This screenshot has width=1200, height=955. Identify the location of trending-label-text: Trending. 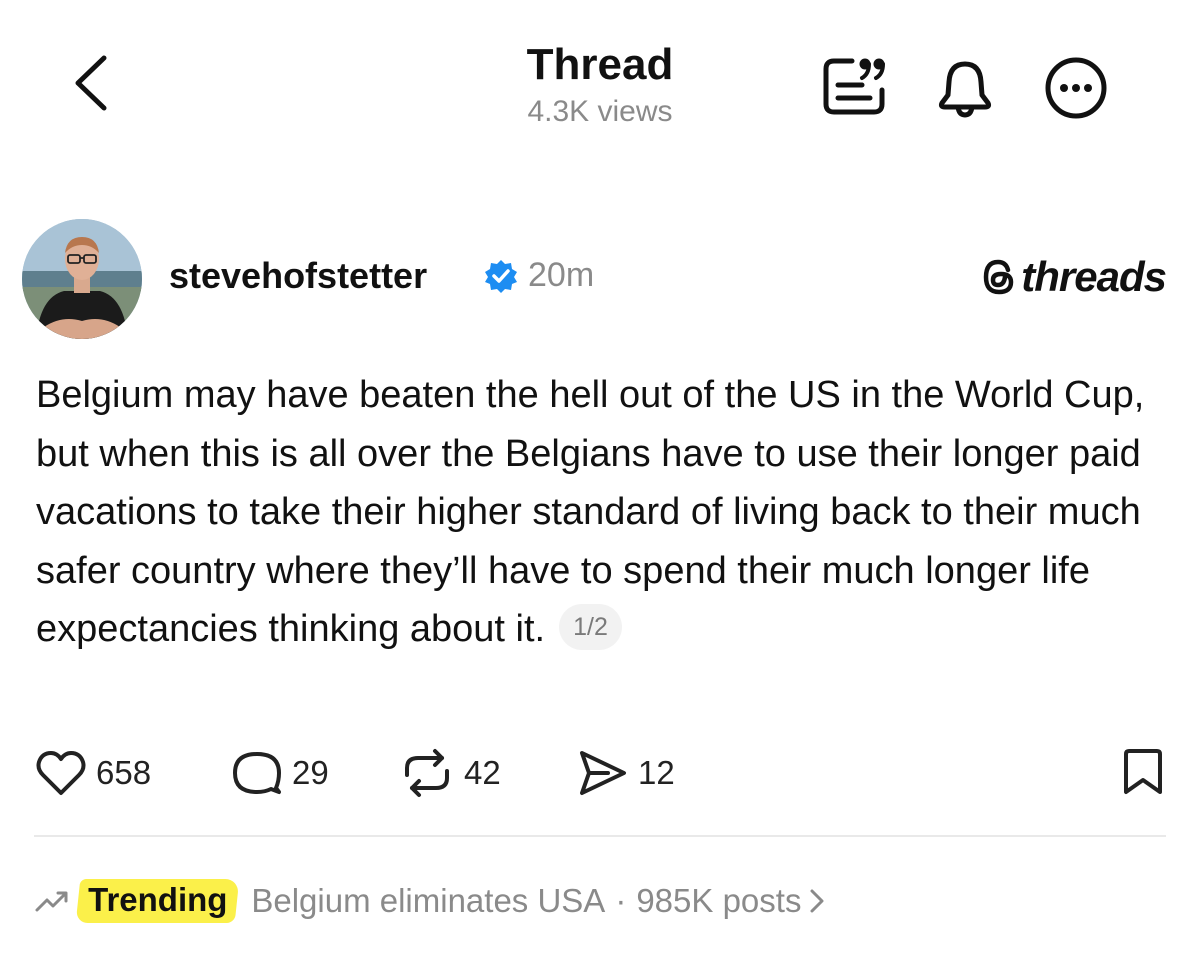
(158, 899).